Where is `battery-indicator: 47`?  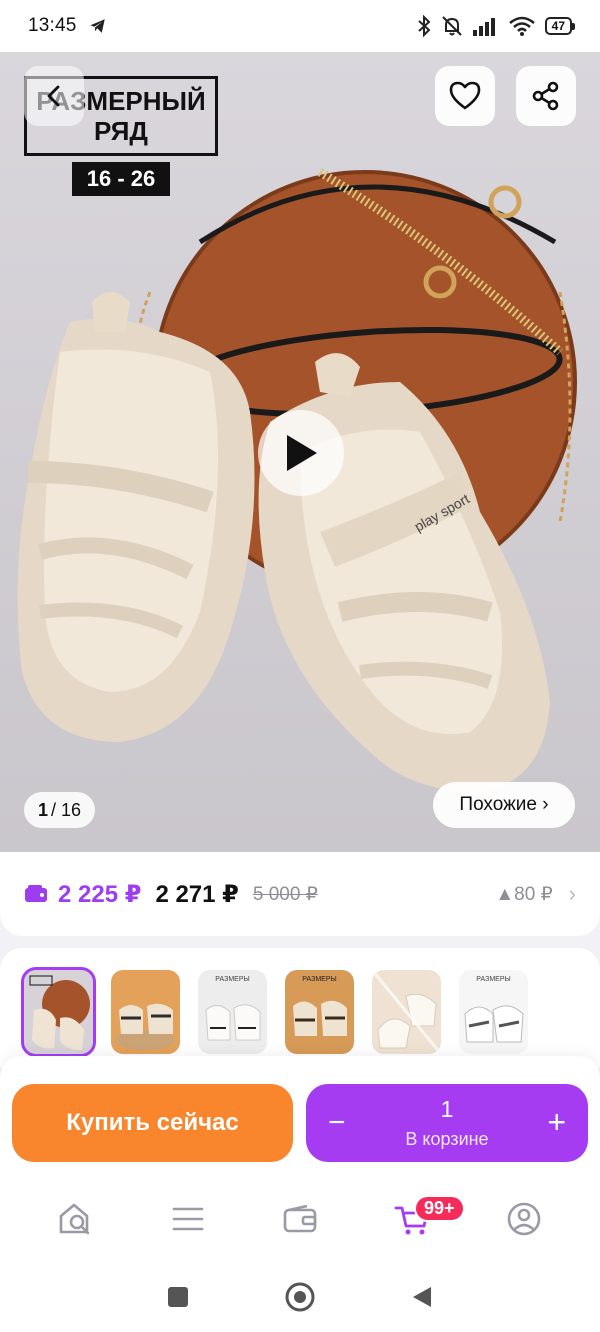 battery-indicator: 47 is located at coordinates (560, 26).